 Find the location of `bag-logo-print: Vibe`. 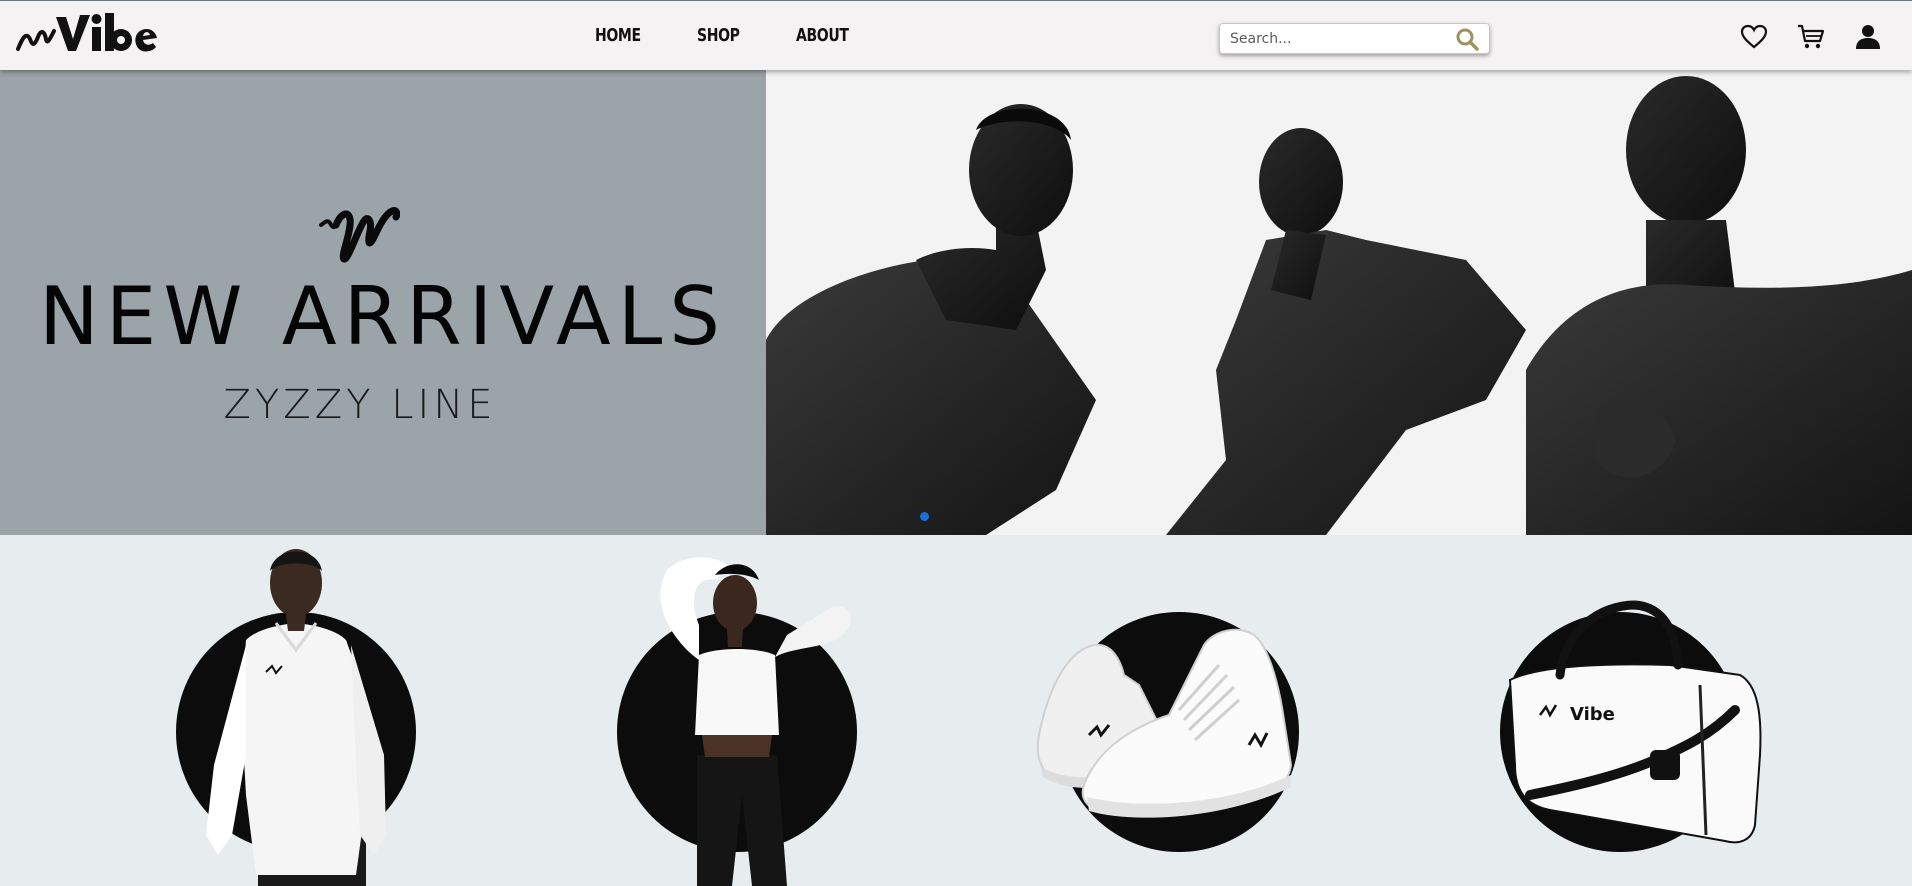

bag-logo-print: Vibe is located at coordinates (1592, 714).